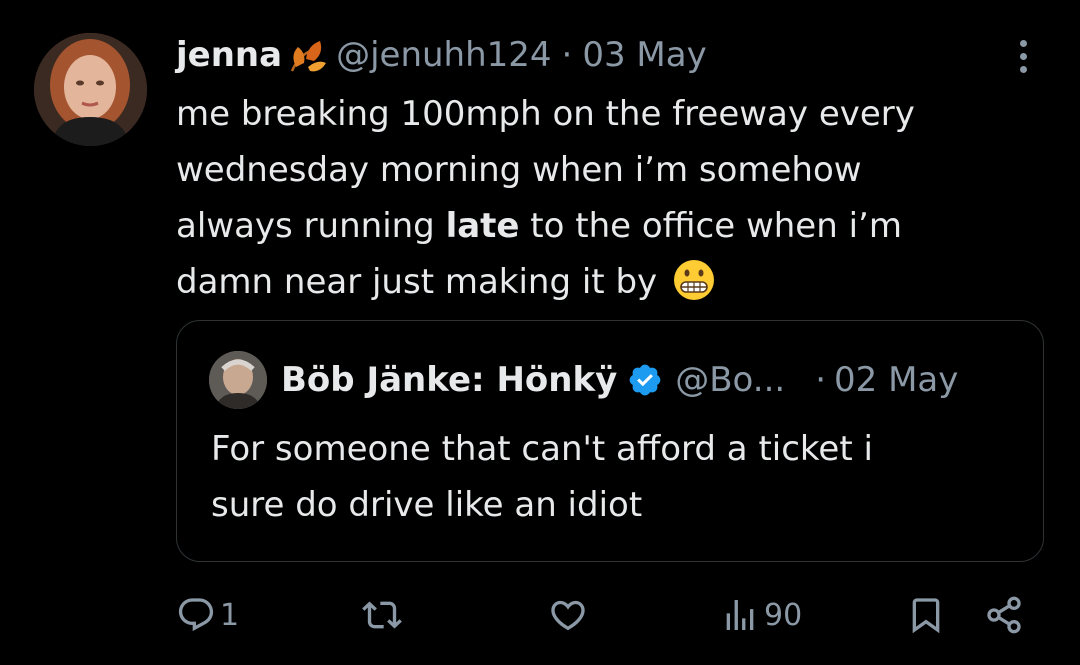  Describe the element at coordinates (308, 55) in the screenshot. I see `fallen-leaf-icon` at that location.